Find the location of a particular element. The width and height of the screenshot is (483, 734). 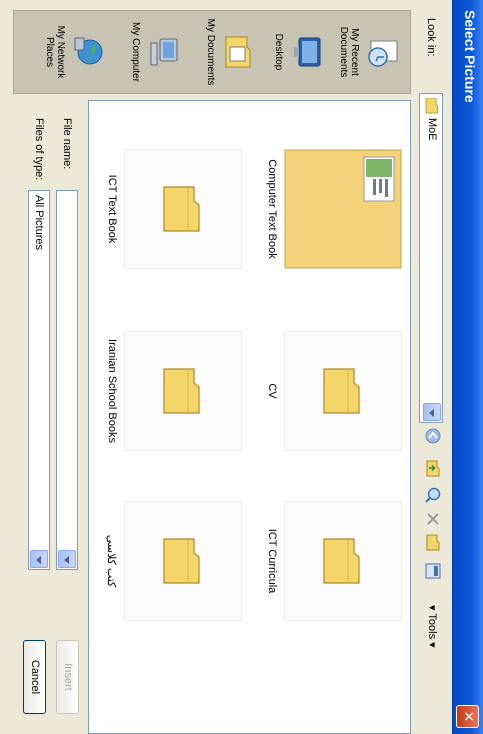

desktop-icon is located at coordinates (307, 52).